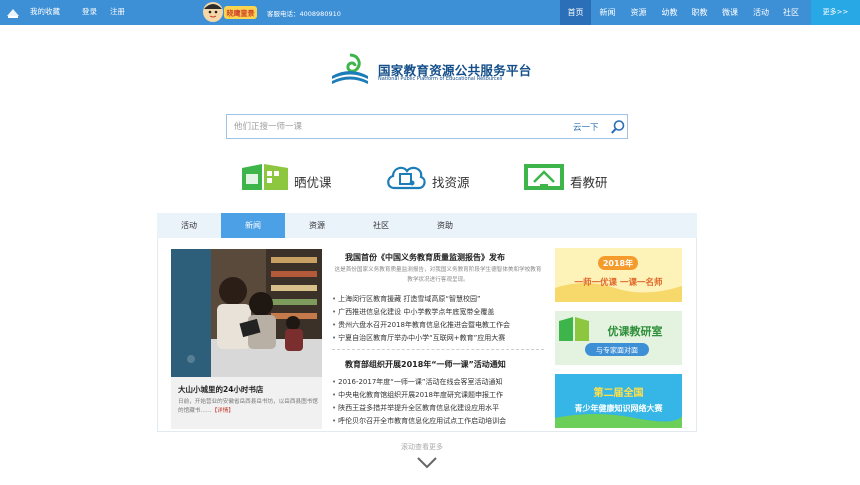  I want to click on cloud-search-icon, so click(406, 178).